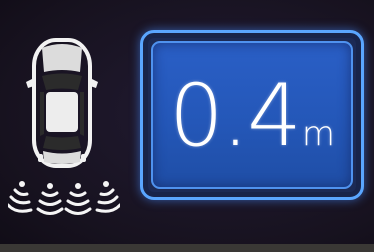 Image resolution: width=374 pixels, height=252 pixels. I want to click on right-window, so click(82, 114).